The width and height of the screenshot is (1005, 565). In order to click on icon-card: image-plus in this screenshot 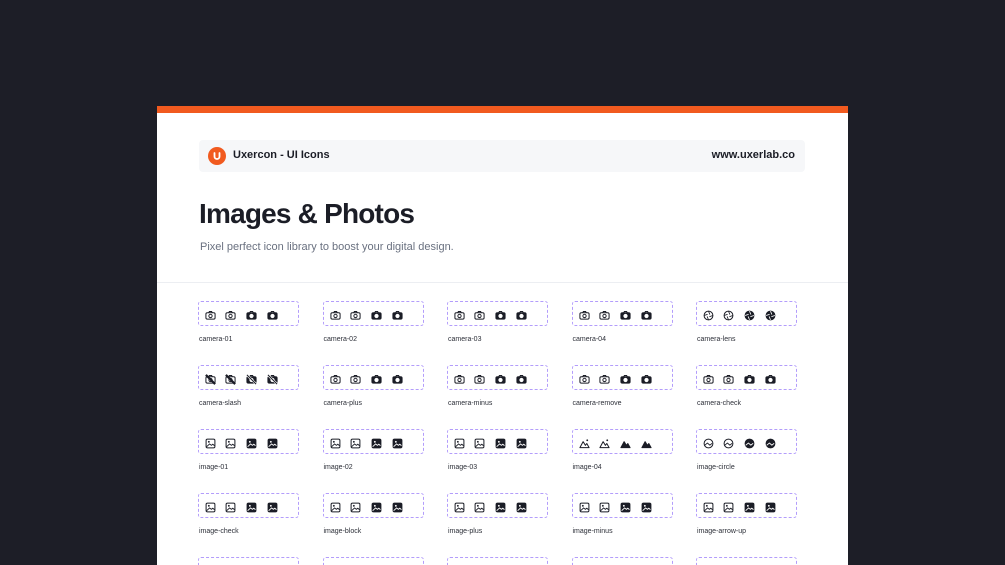, I will do `click(497, 518)`.